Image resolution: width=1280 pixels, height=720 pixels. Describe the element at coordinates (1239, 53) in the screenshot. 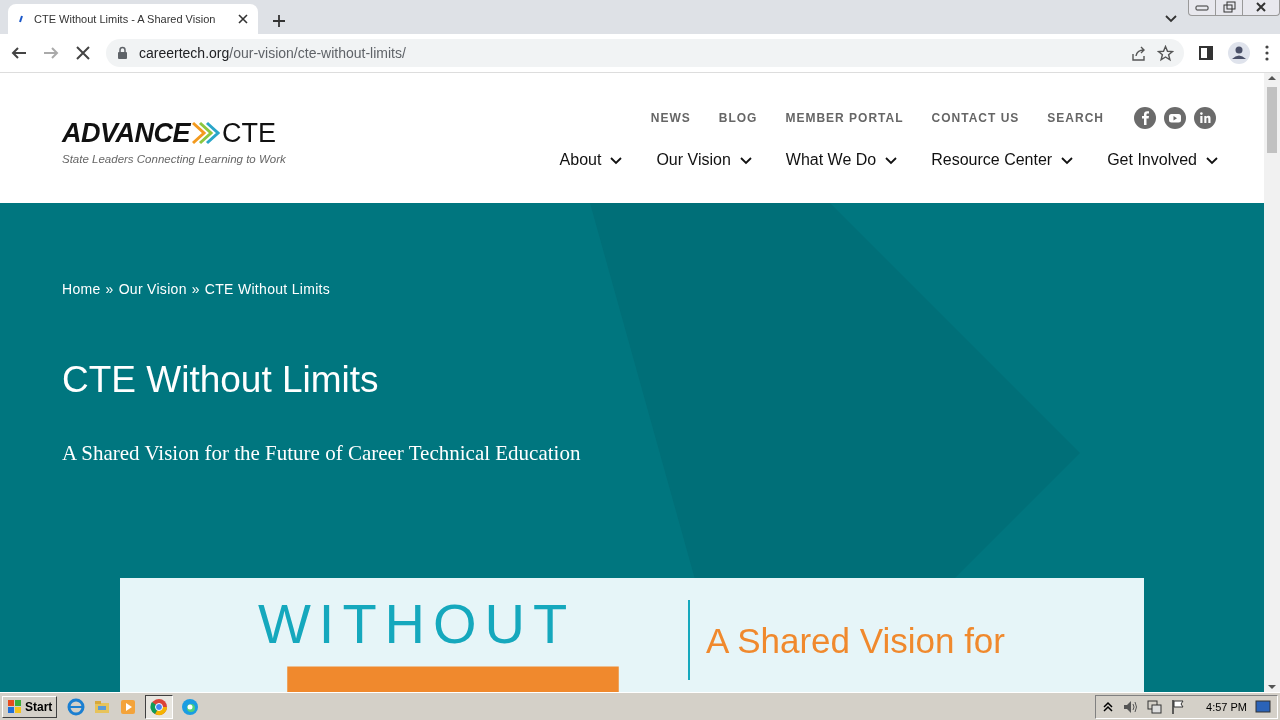

I see `profile-icon` at that location.